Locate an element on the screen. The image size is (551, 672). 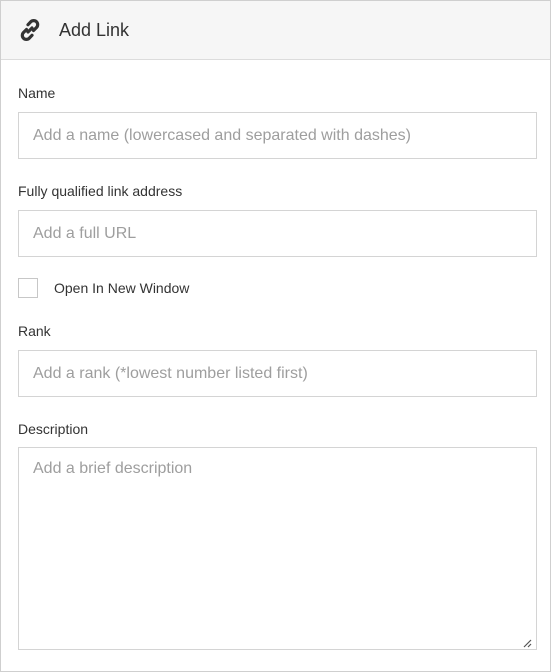
url-label: Fully qualified link address is located at coordinates (100, 191).